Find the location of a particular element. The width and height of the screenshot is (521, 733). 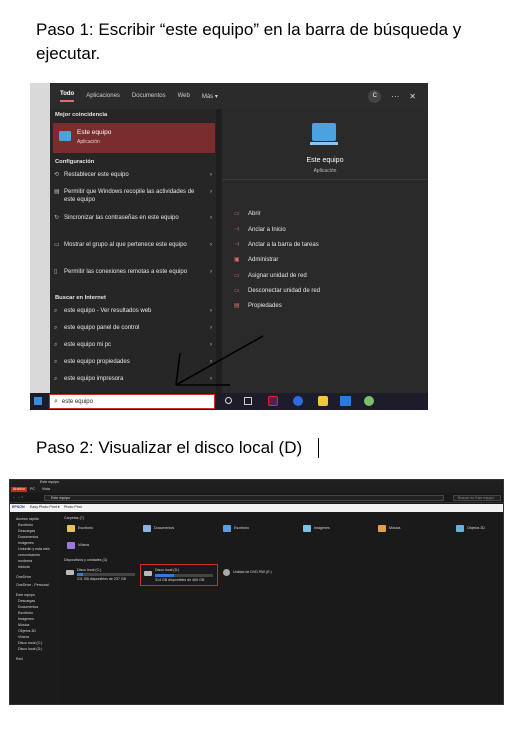

epson-logo: EPSON is located at coordinates (18, 507).